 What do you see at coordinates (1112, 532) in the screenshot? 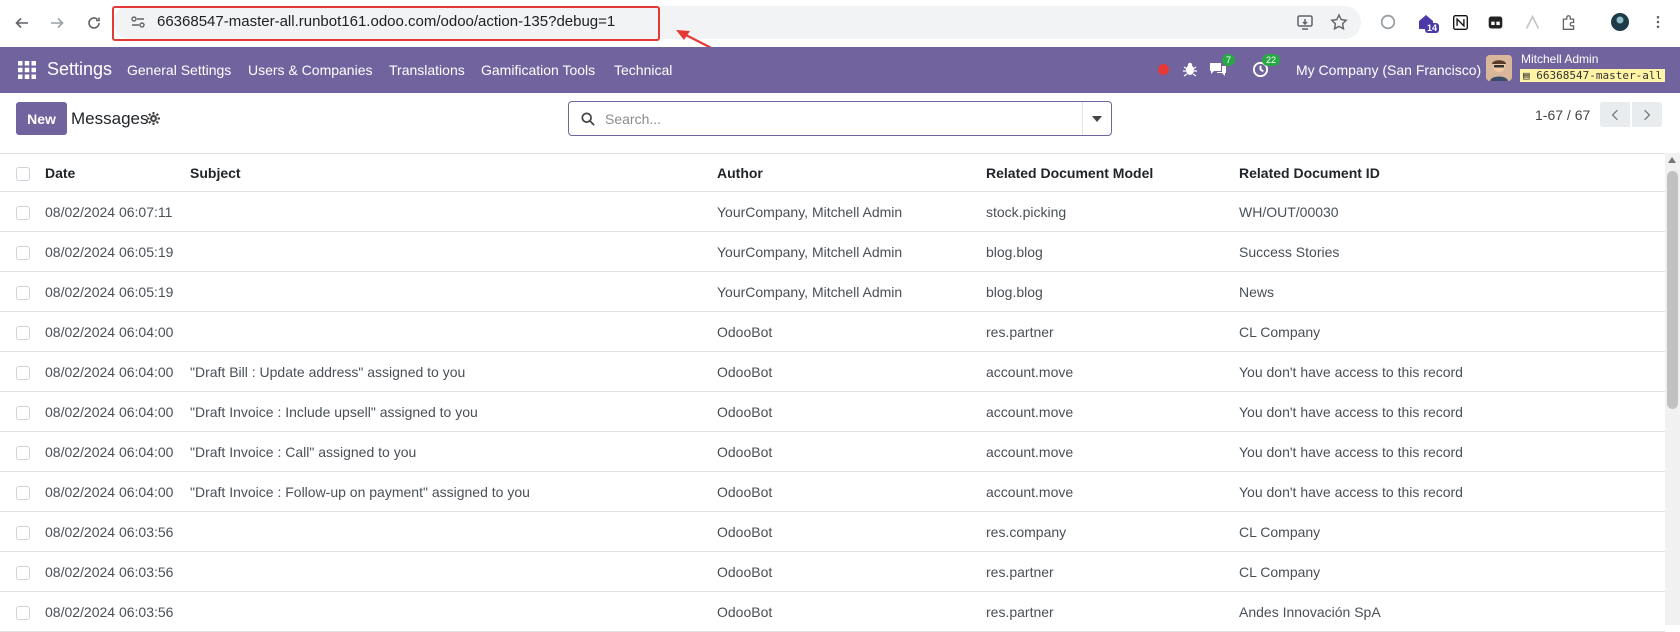
I see `cell-model: res.company` at bounding box center [1112, 532].